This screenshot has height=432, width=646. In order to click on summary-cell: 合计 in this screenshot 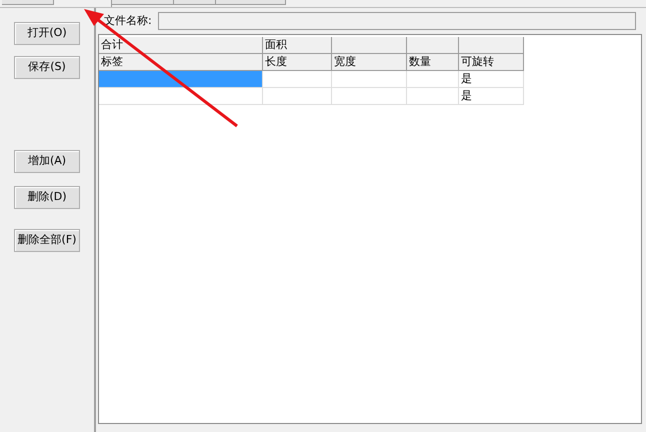, I will do `click(181, 45)`.